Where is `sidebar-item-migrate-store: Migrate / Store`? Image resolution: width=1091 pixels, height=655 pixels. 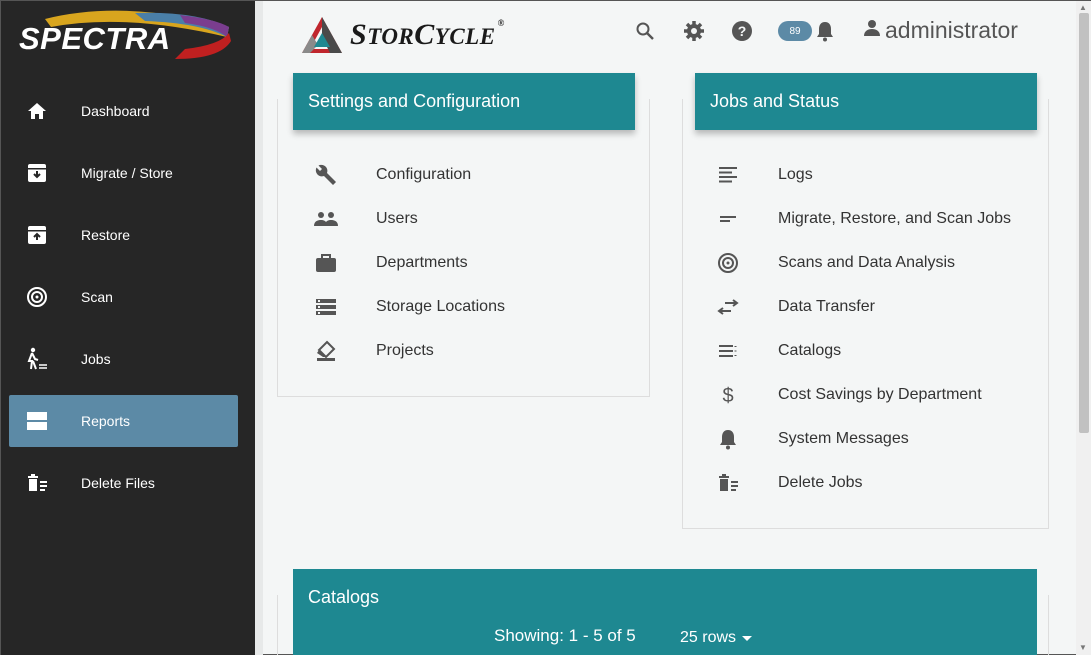
sidebar-item-migrate-store: Migrate / Store is located at coordinates (123, 173).